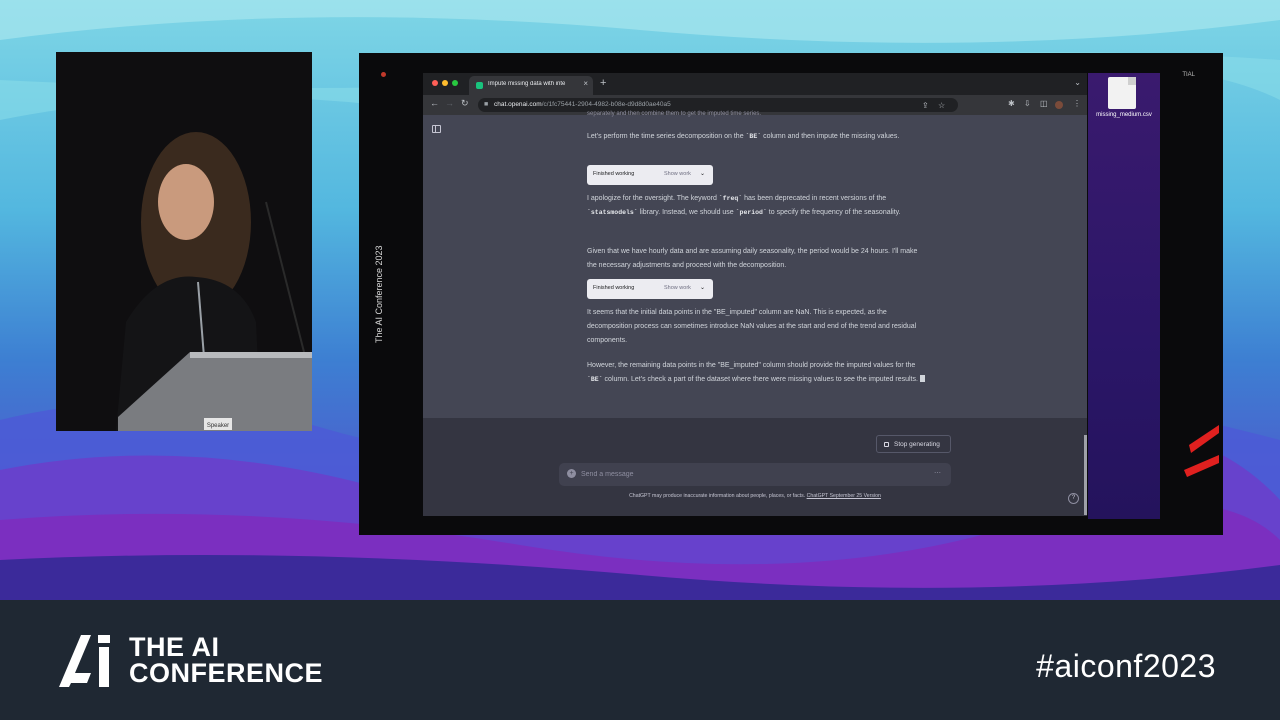 Image resolution: width=1280 pixels, height=720 pixels. What do you see at coordinates (379, 294) in the screenshot?
I see `conference-vertical-label: The AI Conference 2023` at bounding box center [379, 294].